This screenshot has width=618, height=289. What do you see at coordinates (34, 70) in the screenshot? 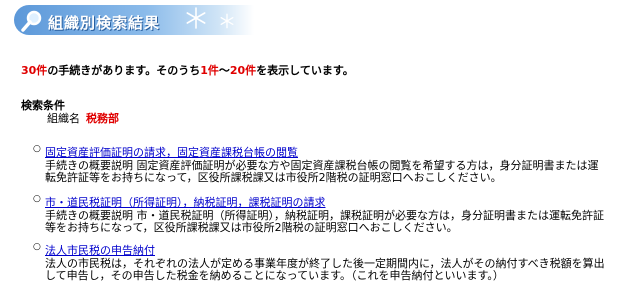
I see `total-count: 30件` at bounding box center [34, 70].